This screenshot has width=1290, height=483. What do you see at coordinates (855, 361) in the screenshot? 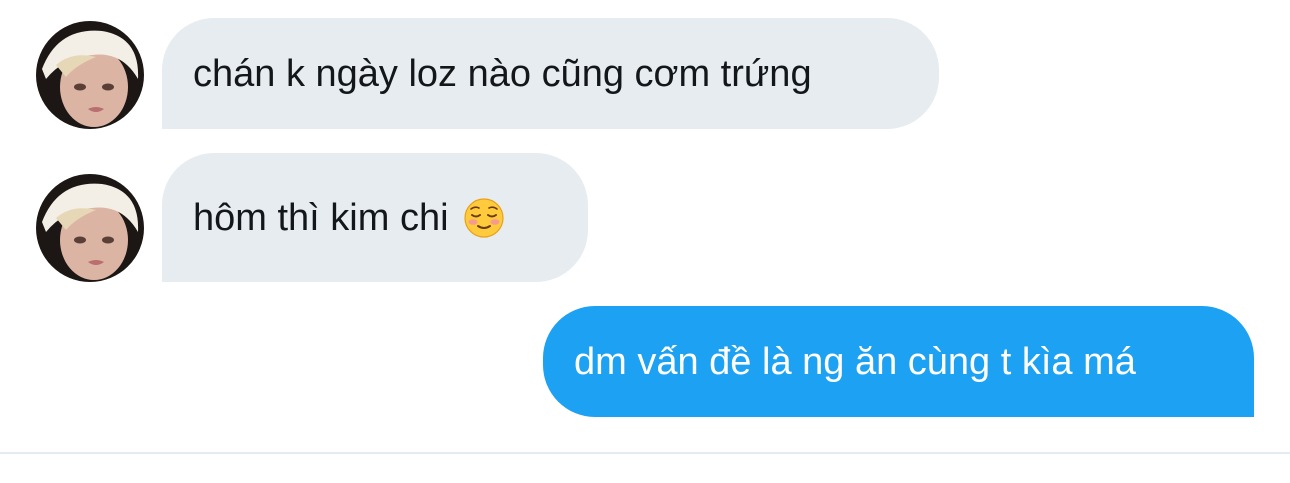
I see `message-text: dm vấn đề là ng ăn cùng t kìa má` at bounding box center [855, 361].